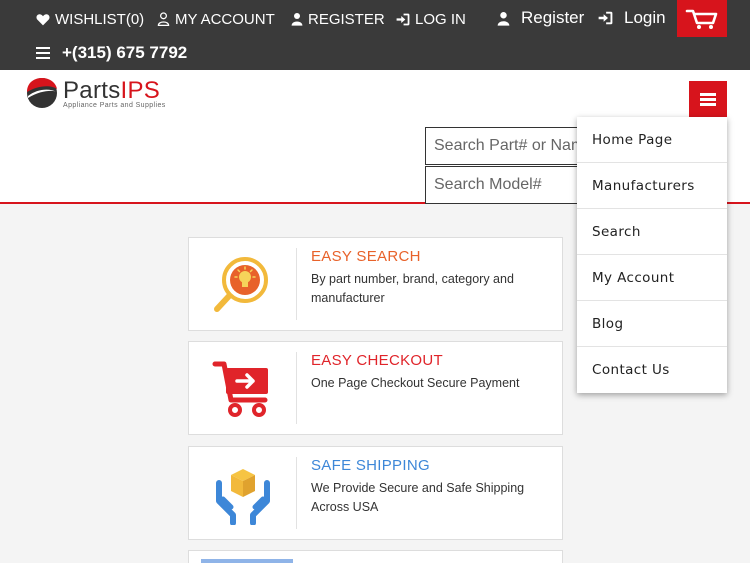 This screenshot has height=563, width=750. Describe the element at coordinates (140, 90) in the screenshot. I see `logo-name-part2: IPS` at that location.